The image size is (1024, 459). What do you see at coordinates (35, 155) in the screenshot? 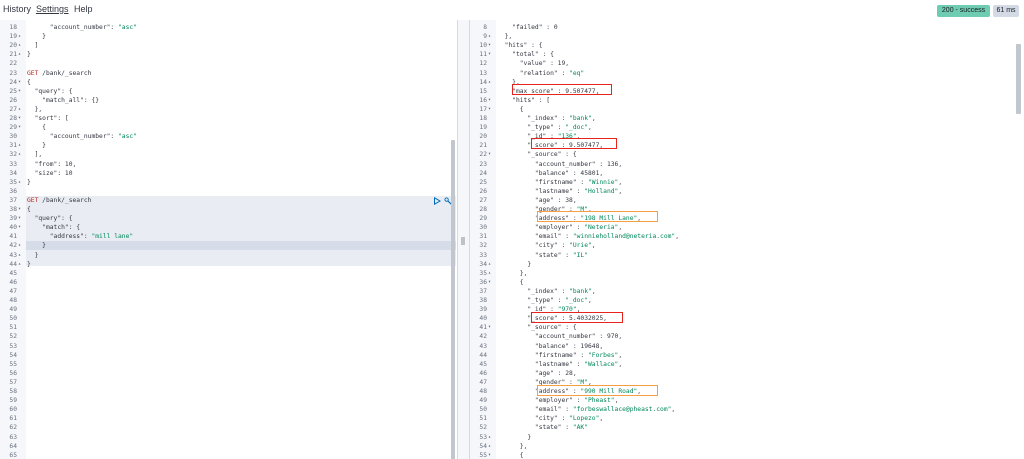
I see `code-text: ],` at bounding box center [35, 155].